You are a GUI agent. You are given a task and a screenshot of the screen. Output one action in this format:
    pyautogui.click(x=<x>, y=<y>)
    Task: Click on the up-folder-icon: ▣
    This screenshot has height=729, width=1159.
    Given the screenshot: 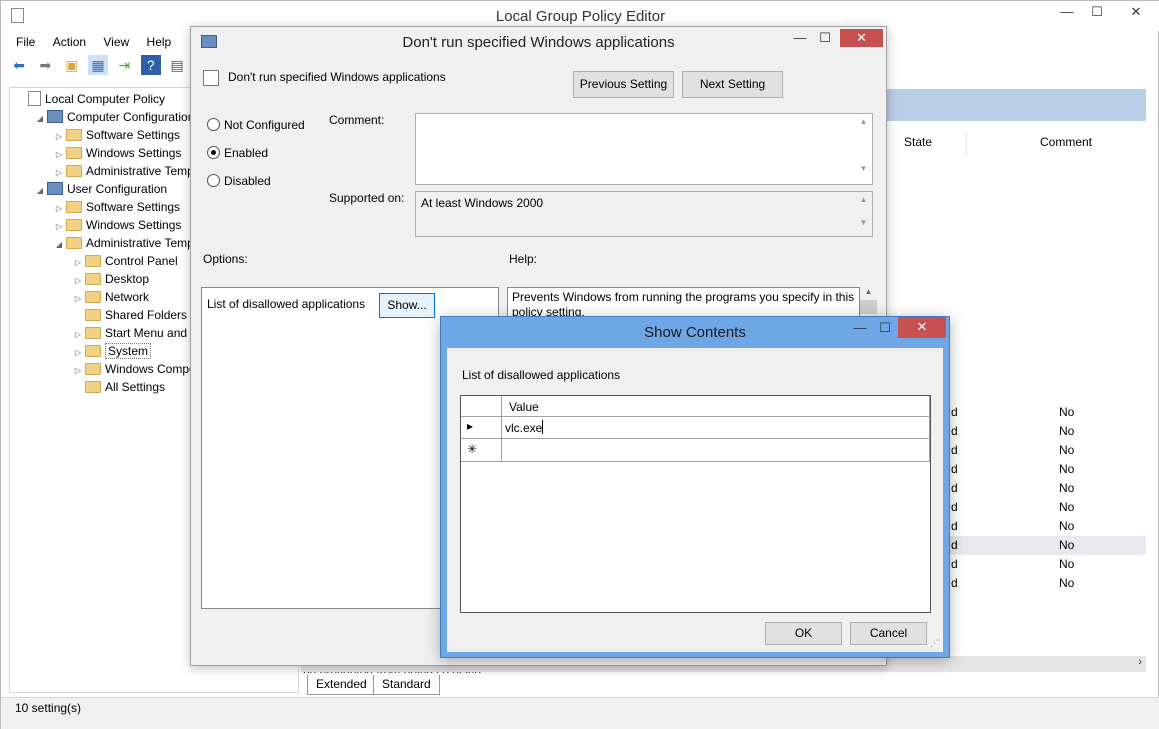 What is the action you would take?
    pyautogui.click(x=72, y=65)
    